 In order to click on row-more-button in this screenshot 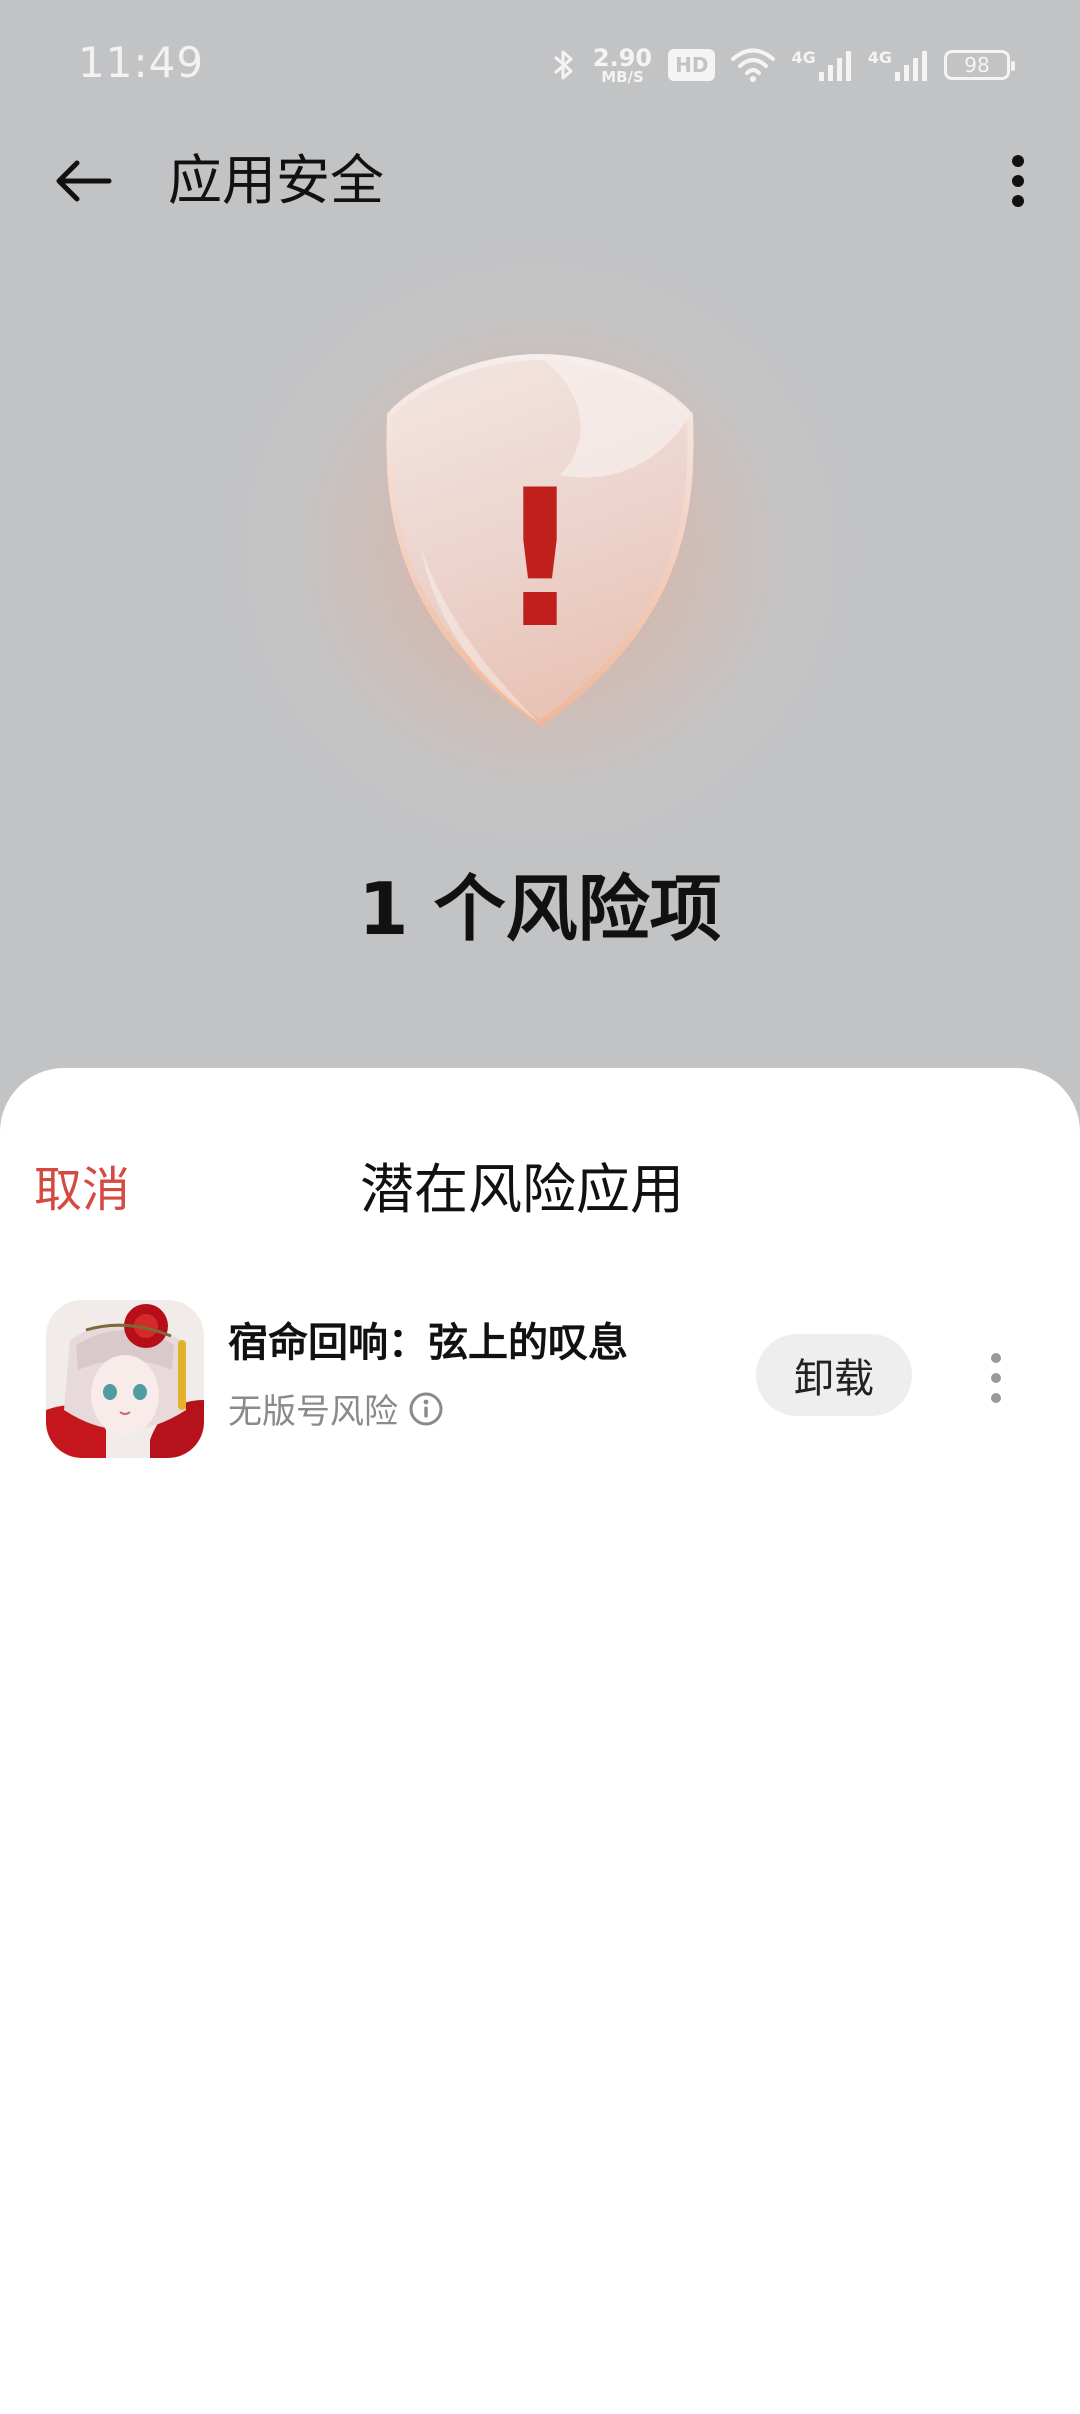, I will do `click(996, 1378)`.